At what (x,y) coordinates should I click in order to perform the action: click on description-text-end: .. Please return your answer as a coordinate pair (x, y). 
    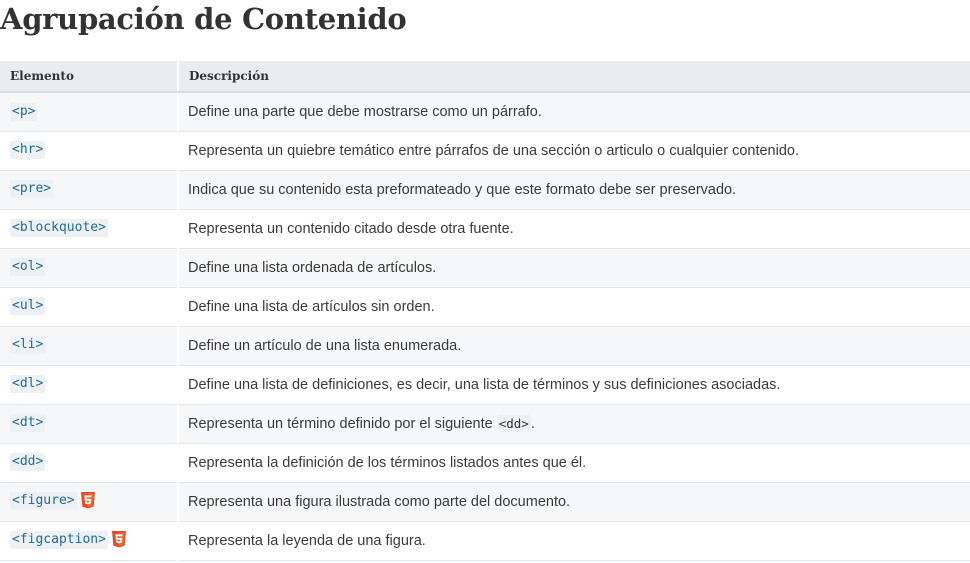
    Looking at the image, I should click on (532, 424).